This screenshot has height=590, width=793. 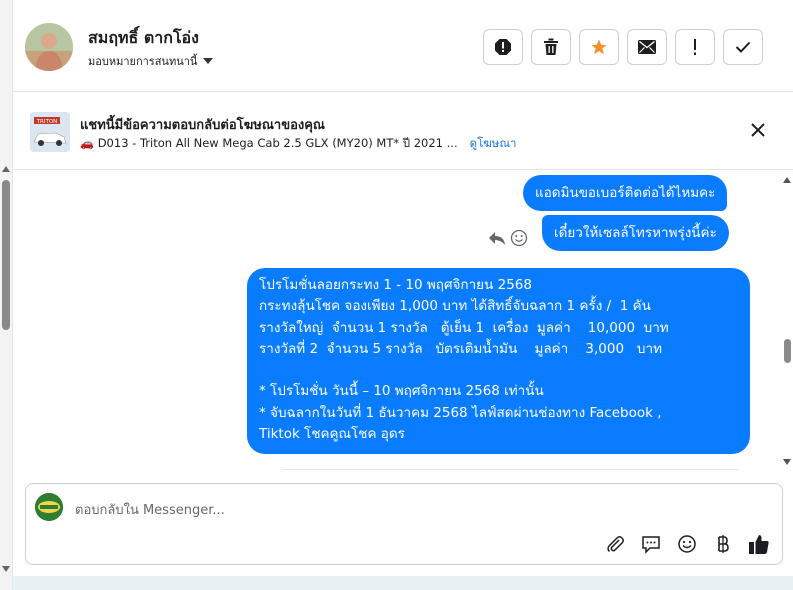 What do you see at coordinates (208, 61) in the screenshot?
I see `chevron-down-icon` at bounding box center [208, 61].